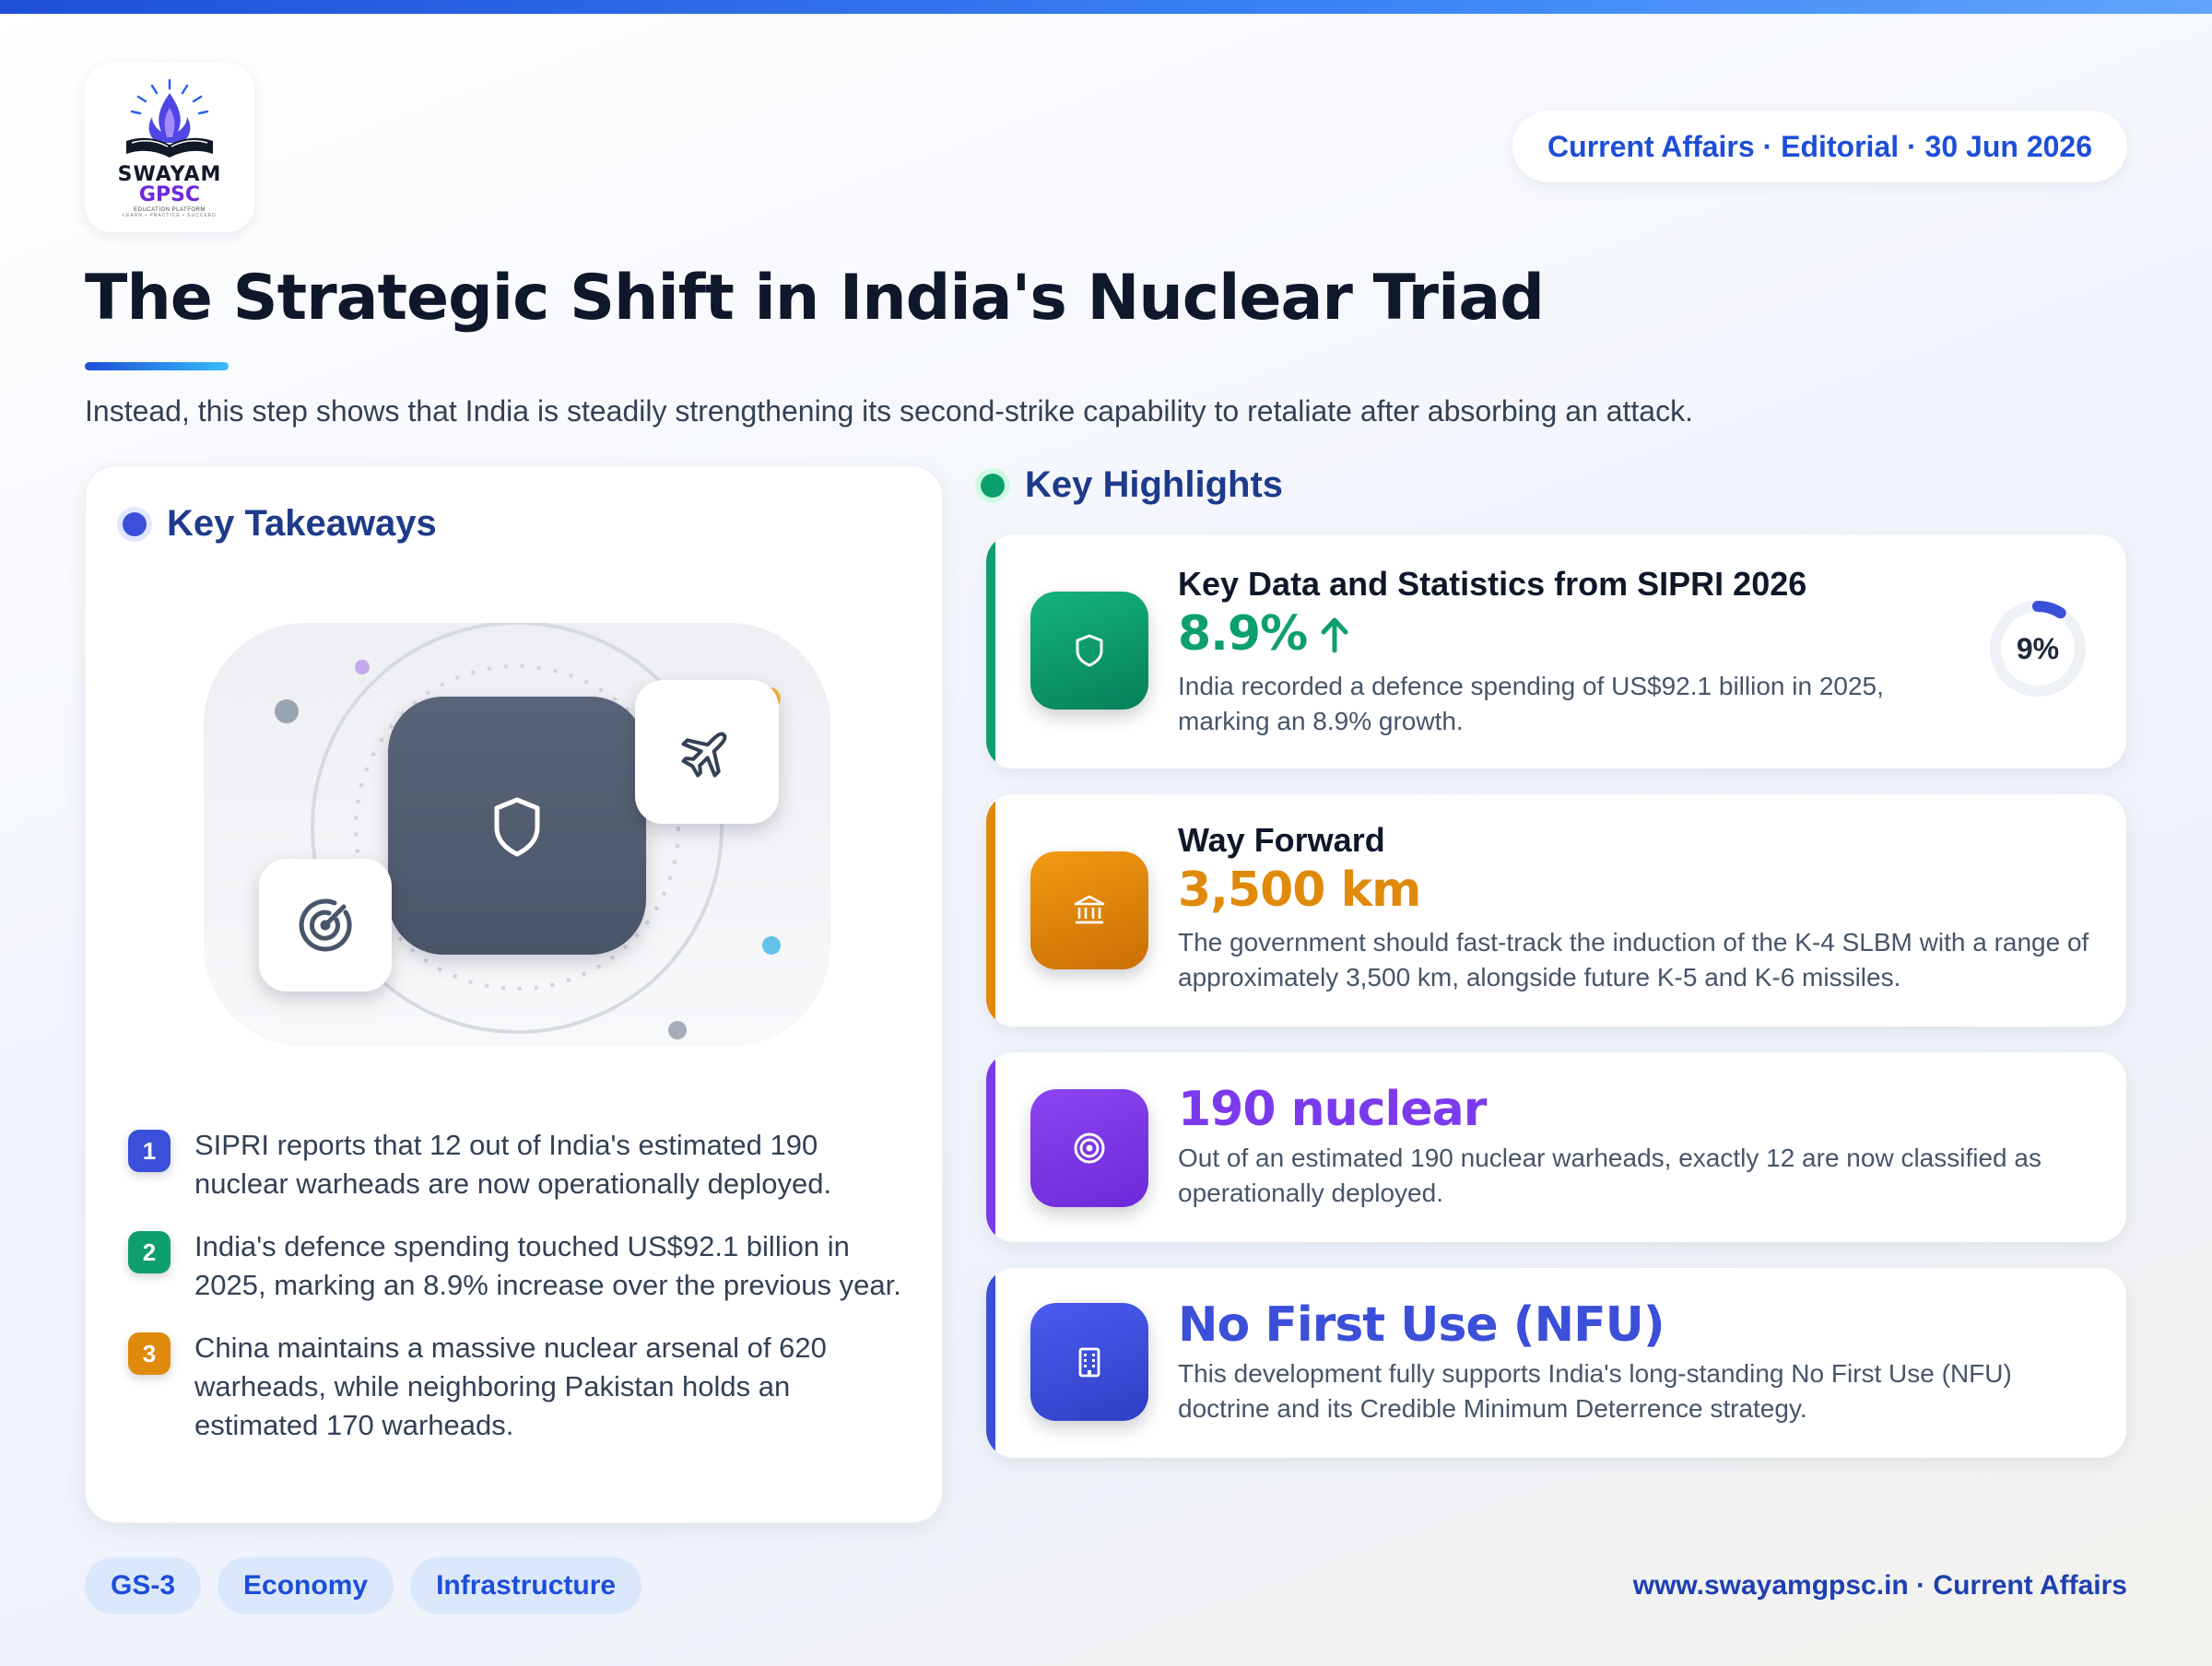 The image size is (2212, 1666). What do you see at coordinates (526, 1585) in the screenshot?
I see `tag-infrastructure: Infrastructure` at bounding box center [526, 1585].